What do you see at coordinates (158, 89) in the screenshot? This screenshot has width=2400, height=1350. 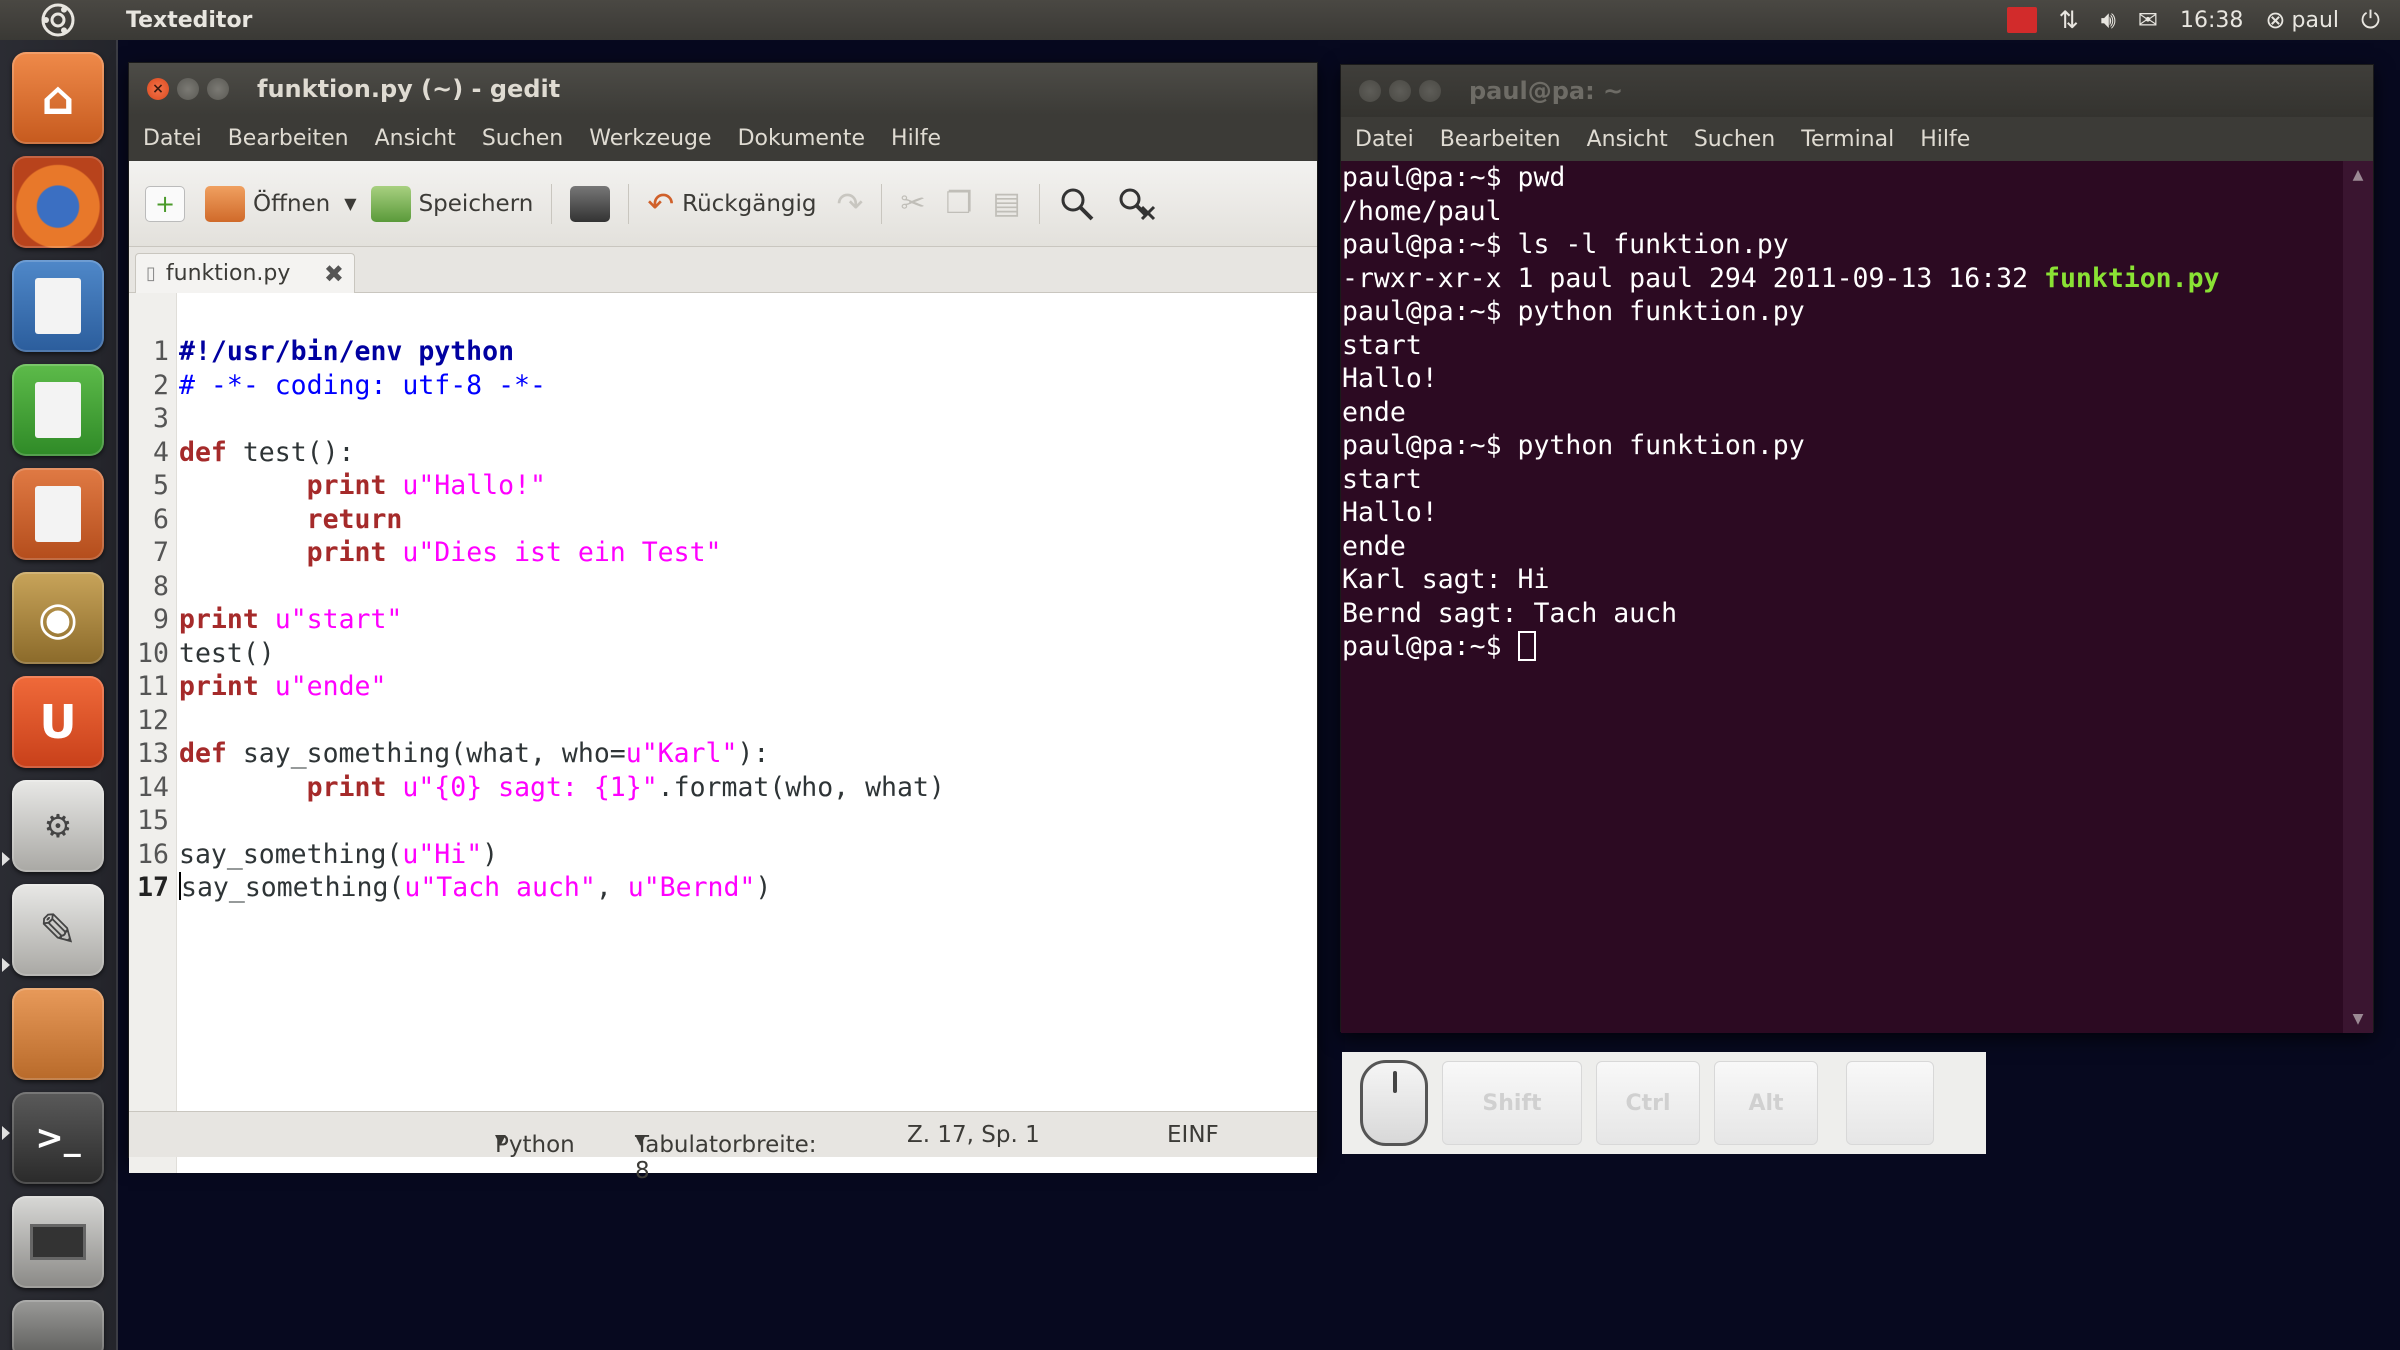 I see `close-icon: ×` at bounding box center [158, 89].